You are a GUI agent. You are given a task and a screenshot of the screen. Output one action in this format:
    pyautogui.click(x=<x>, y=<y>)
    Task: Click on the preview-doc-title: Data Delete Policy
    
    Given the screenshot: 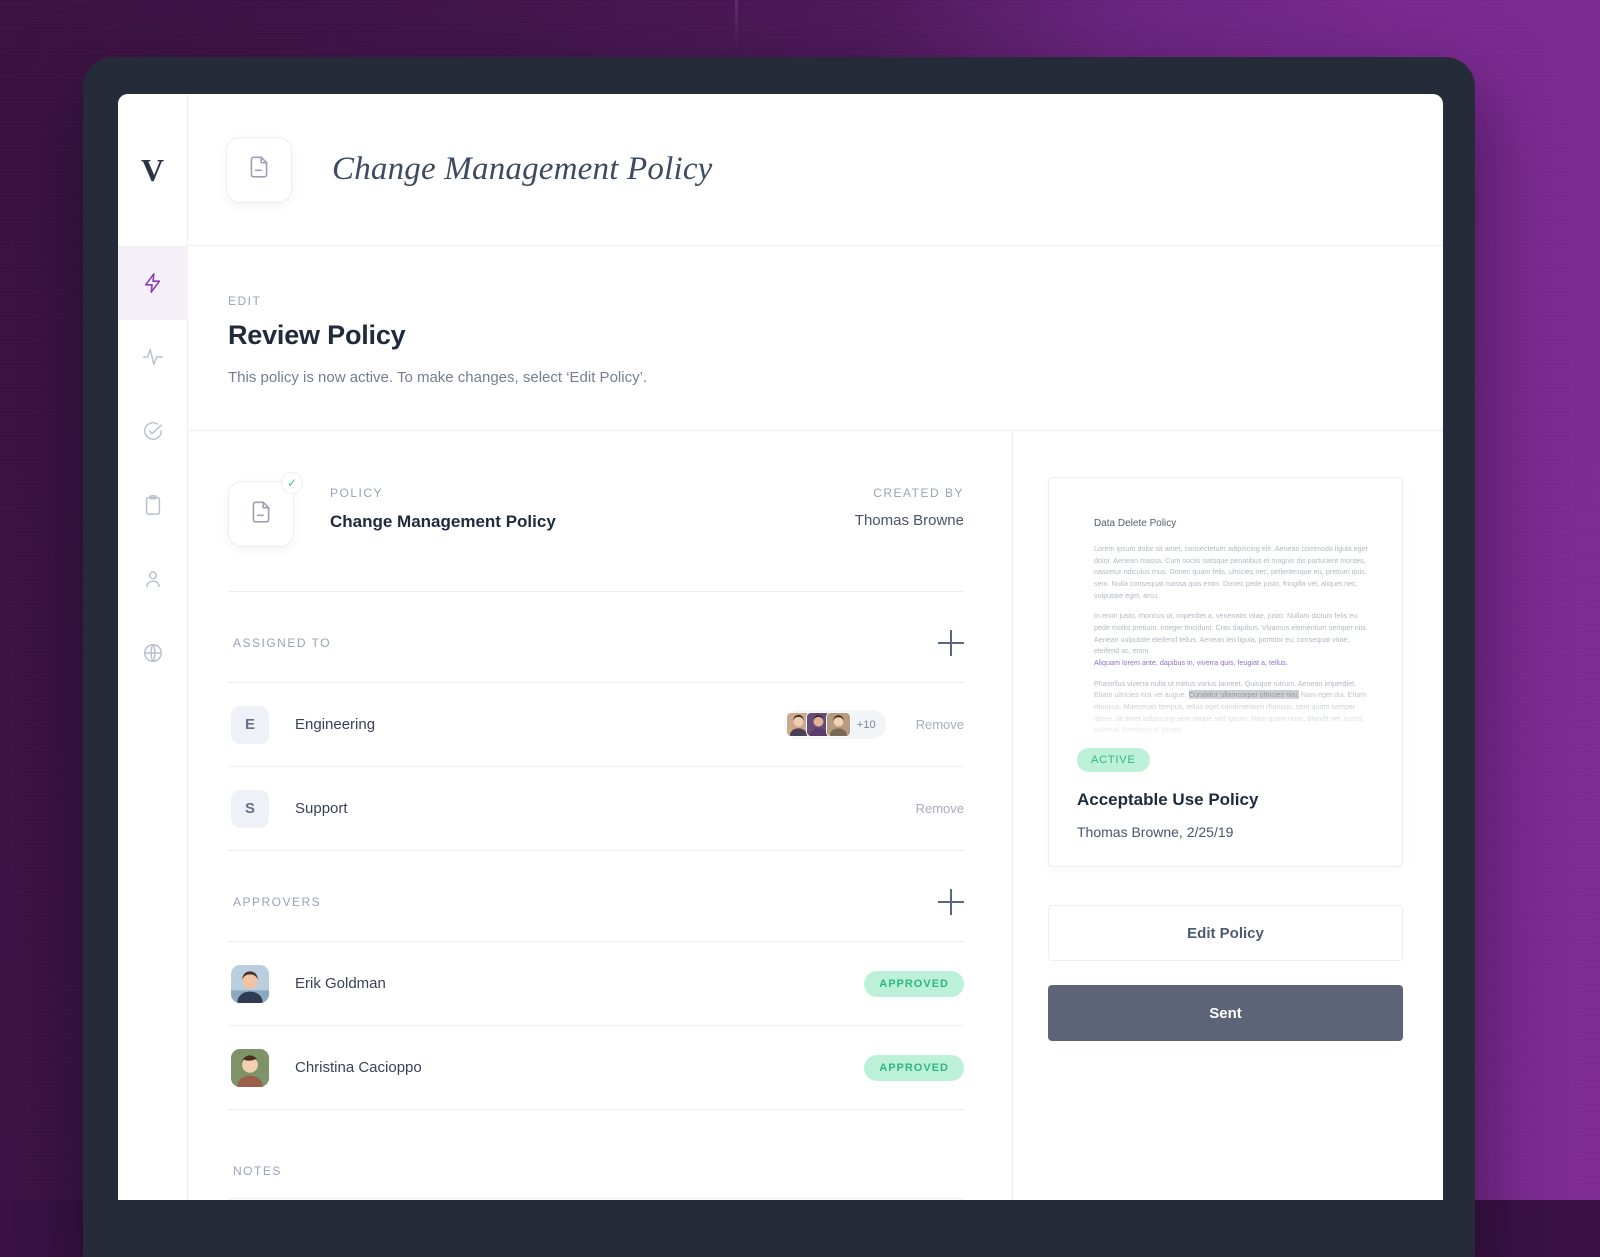 What is the action you would take?
    pyautogui.click(x=1234, y=523)
    